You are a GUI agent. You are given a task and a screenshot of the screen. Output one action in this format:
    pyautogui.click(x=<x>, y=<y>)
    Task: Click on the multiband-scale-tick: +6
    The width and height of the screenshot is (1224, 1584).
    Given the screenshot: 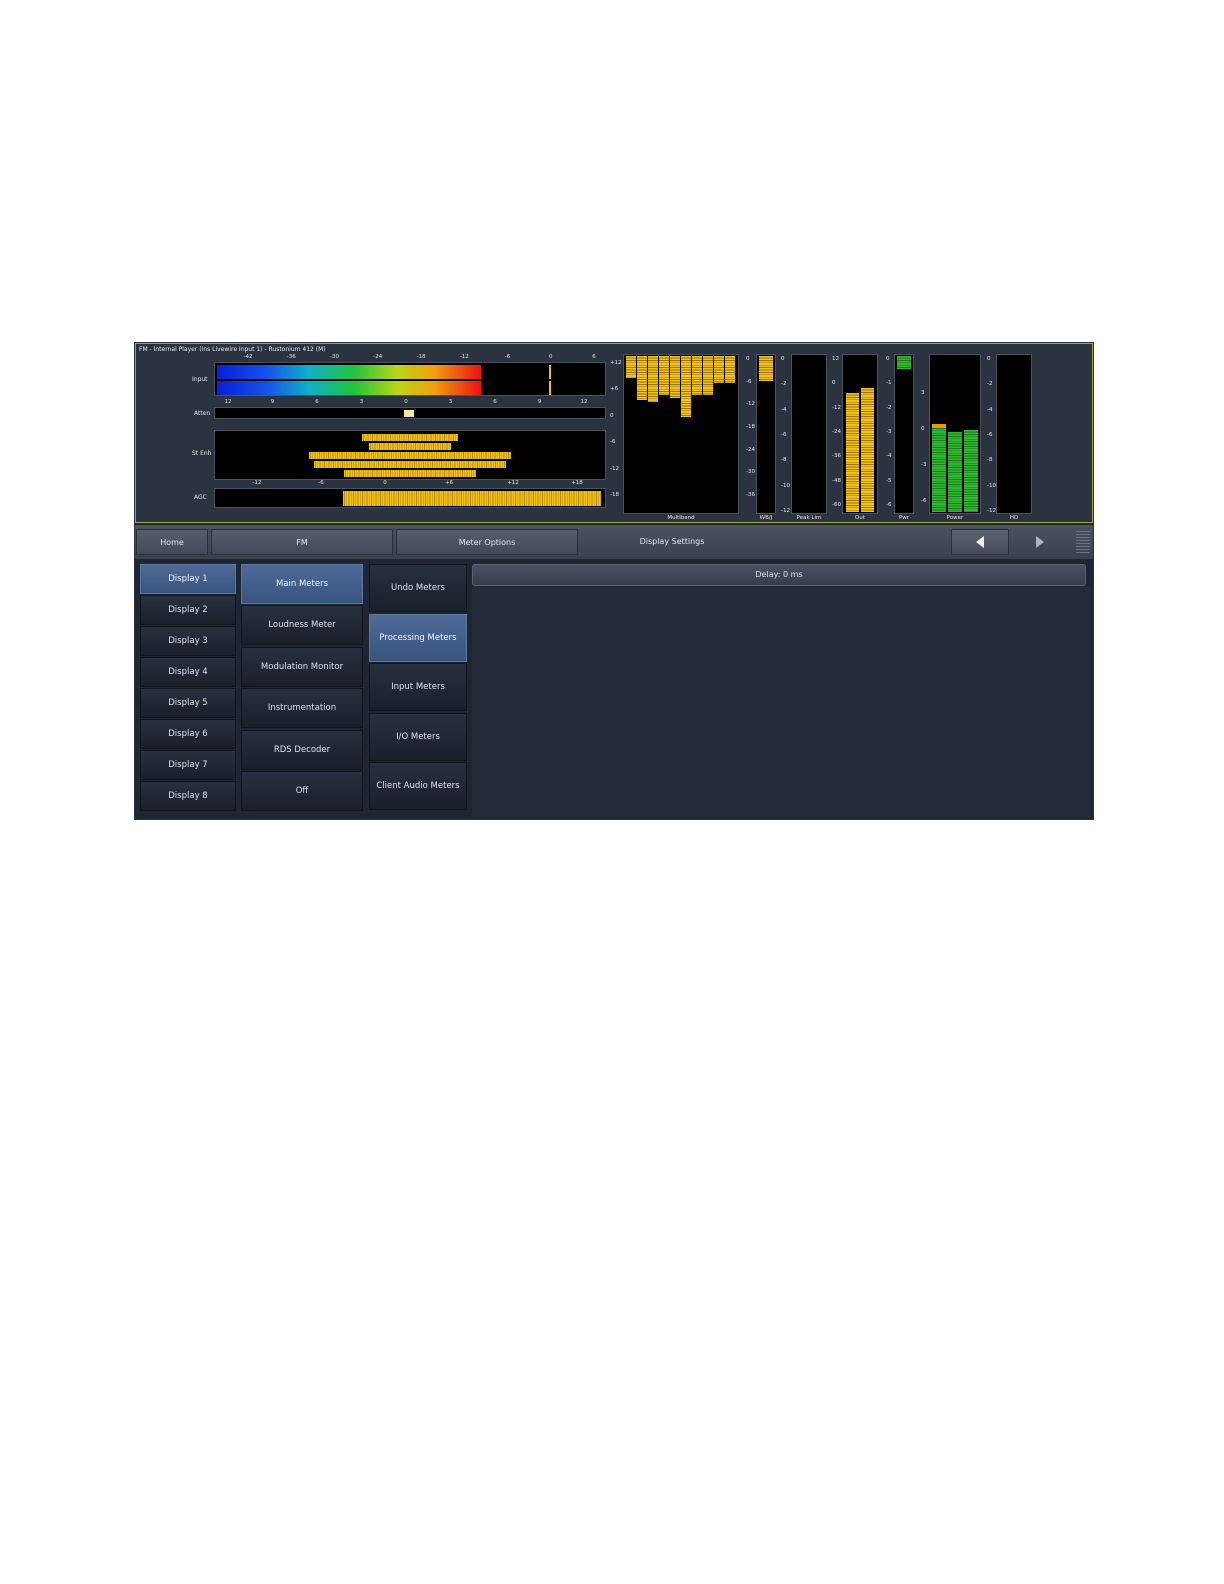 What is the action you would take?
    pyautogui.click(x=614, y=389)
    